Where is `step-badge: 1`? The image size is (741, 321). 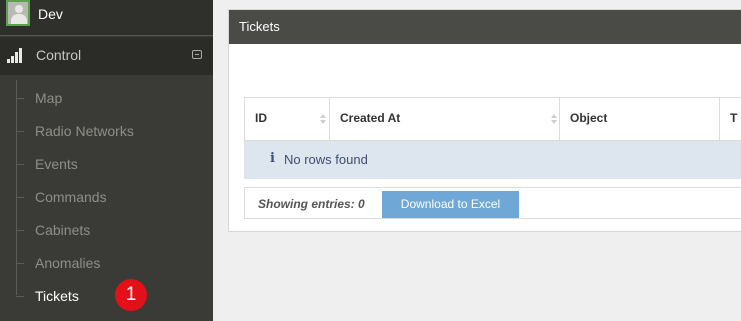 step-badge: 1 is located at coordinates (131, 295).